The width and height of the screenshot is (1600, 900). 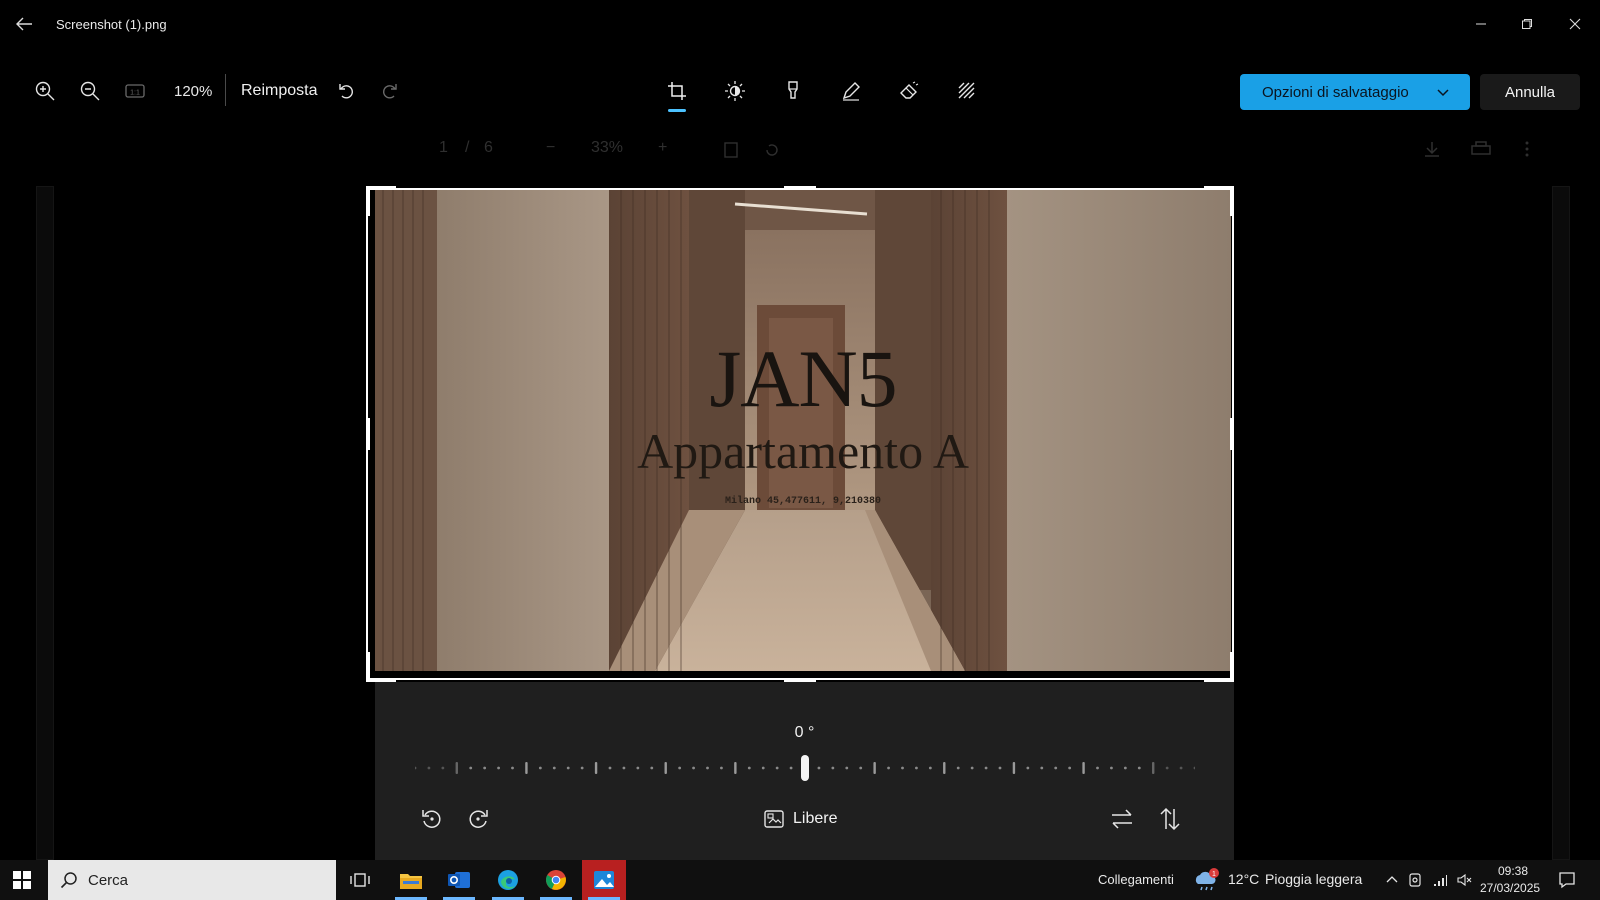 I want to click on highlighter-icon, so click(x=793, y=90).